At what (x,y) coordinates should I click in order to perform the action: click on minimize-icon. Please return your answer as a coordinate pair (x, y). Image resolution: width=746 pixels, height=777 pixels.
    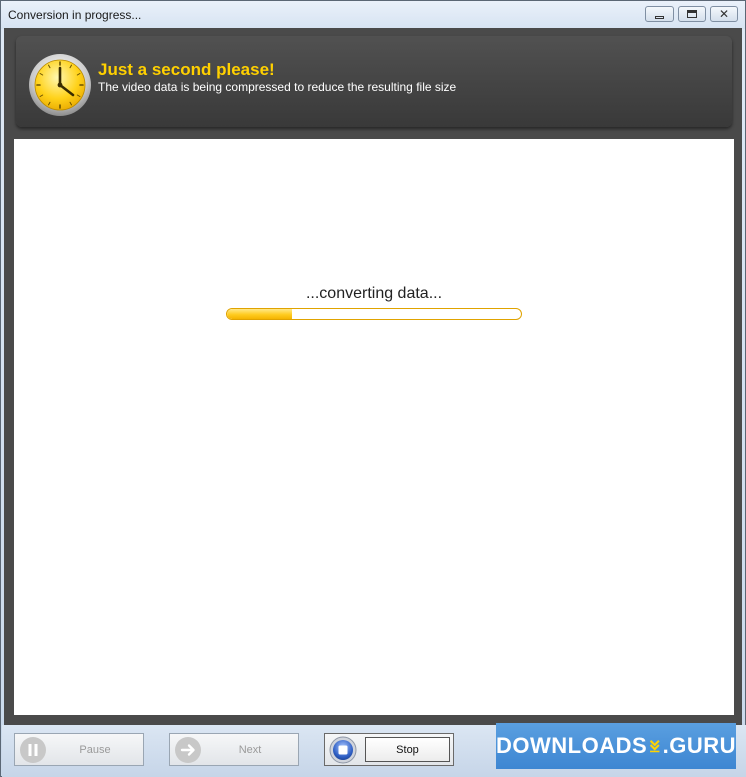
    Looking at the image, I should click on (659, 17).